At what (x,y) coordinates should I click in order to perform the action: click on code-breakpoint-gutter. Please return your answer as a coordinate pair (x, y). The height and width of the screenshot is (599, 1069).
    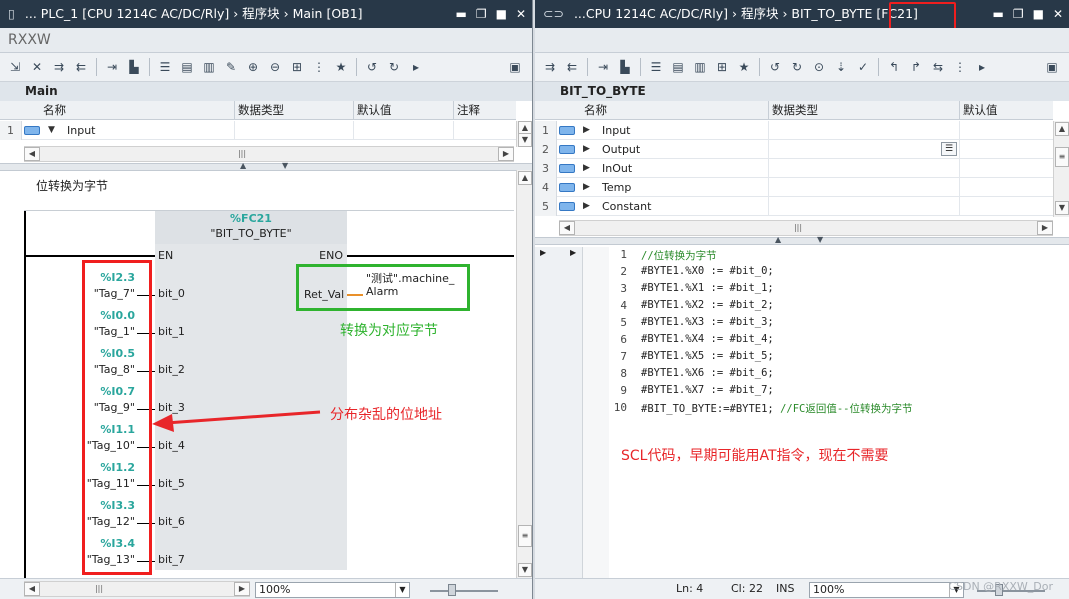
    Looking at the image, I should click on (596, 412).